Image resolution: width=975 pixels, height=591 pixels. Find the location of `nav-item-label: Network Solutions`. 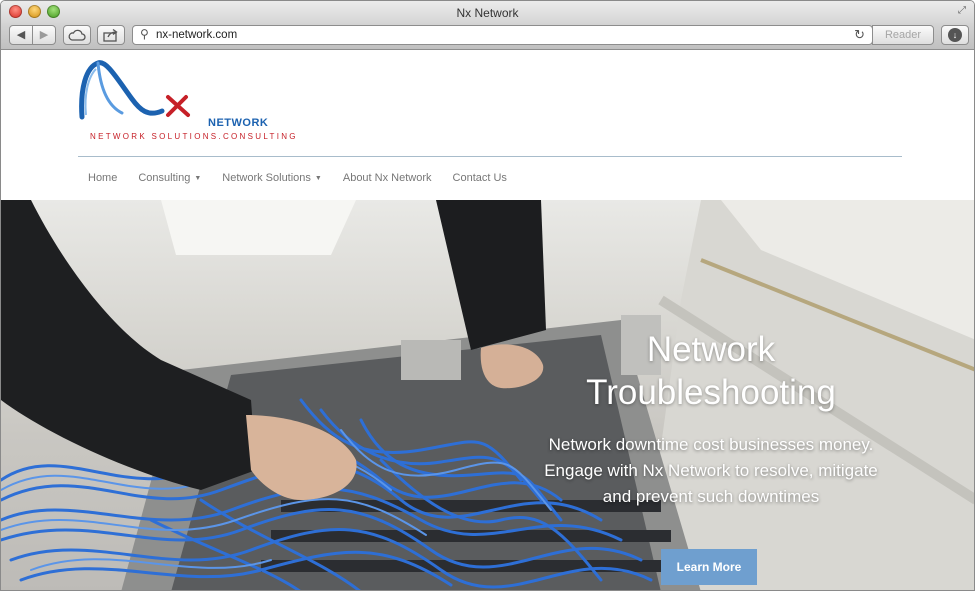

nav-item-label: Network Solutions is located at coordinates (266, 178).